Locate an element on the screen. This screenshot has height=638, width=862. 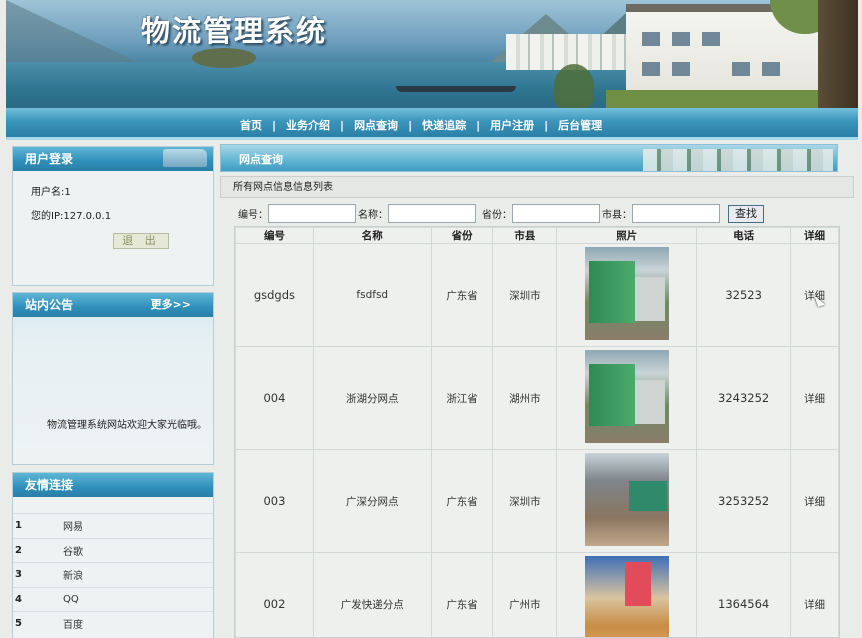
city-label: 市县： is located at coordinates (617, 215).